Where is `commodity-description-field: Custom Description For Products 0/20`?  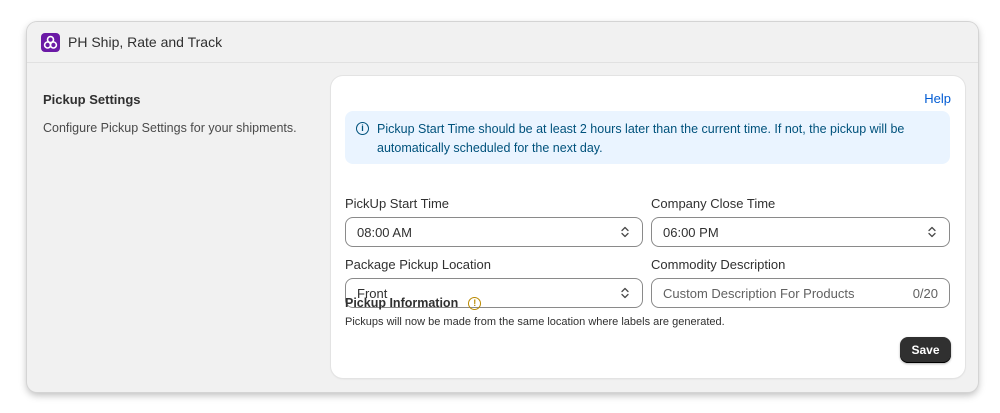
commodity-description-field: Custom Description For Products 0/20 is located at coordinates (800, 293).